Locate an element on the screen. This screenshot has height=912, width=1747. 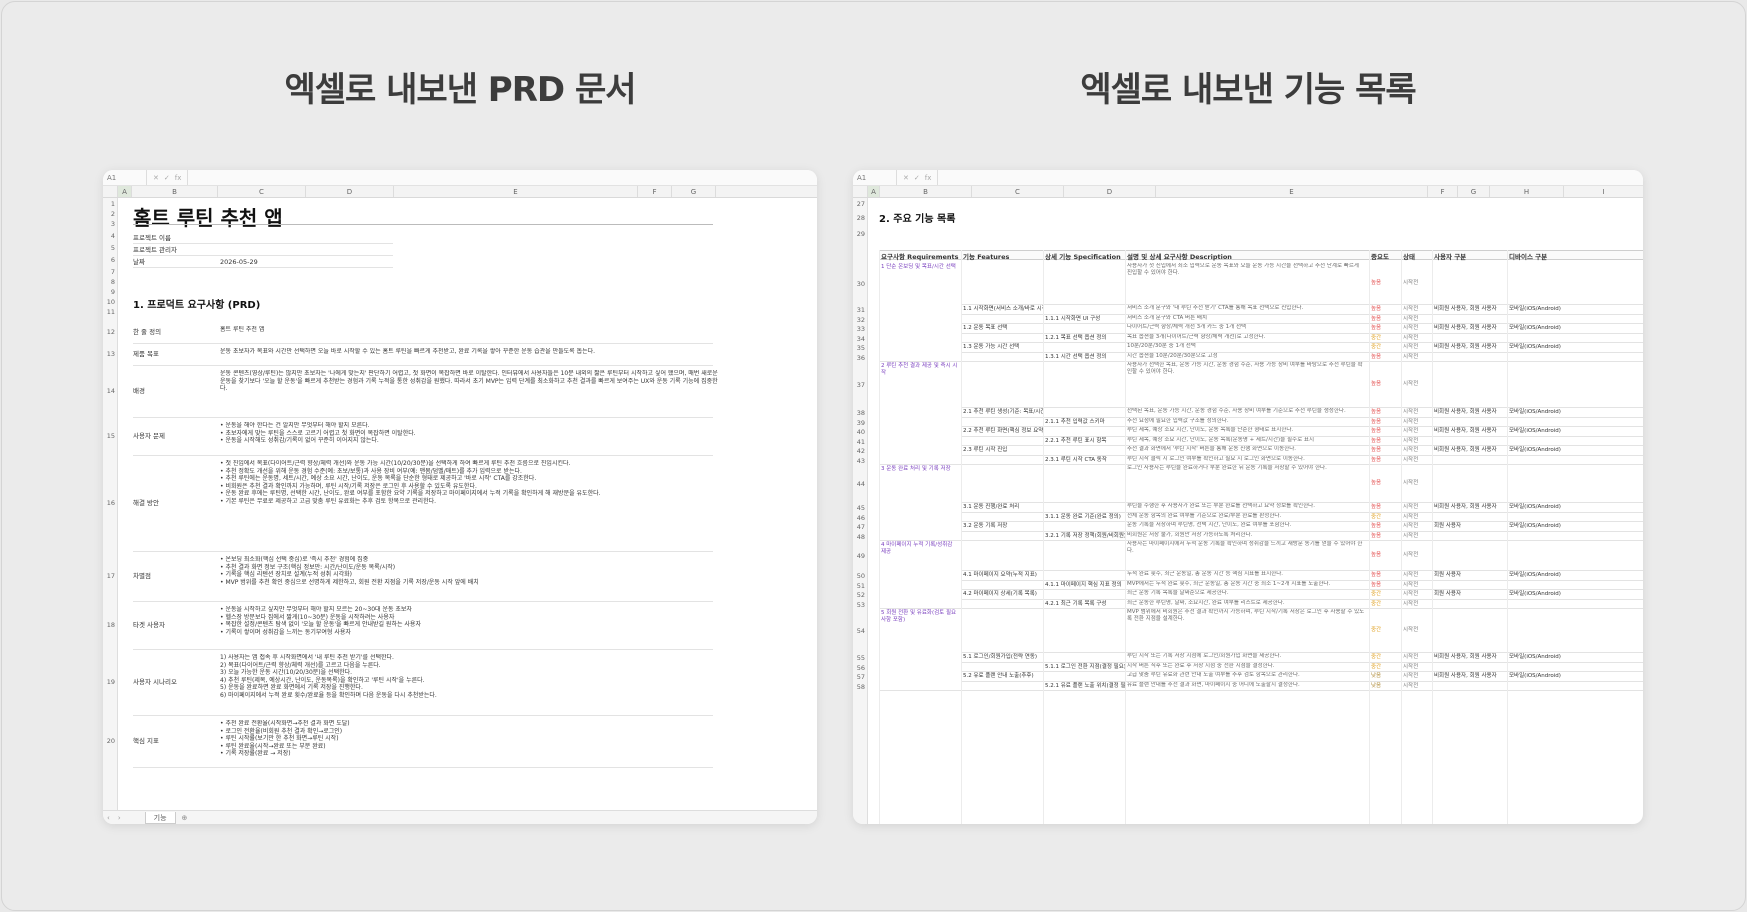
row-number: 51 is located at coordinates (860, 585).